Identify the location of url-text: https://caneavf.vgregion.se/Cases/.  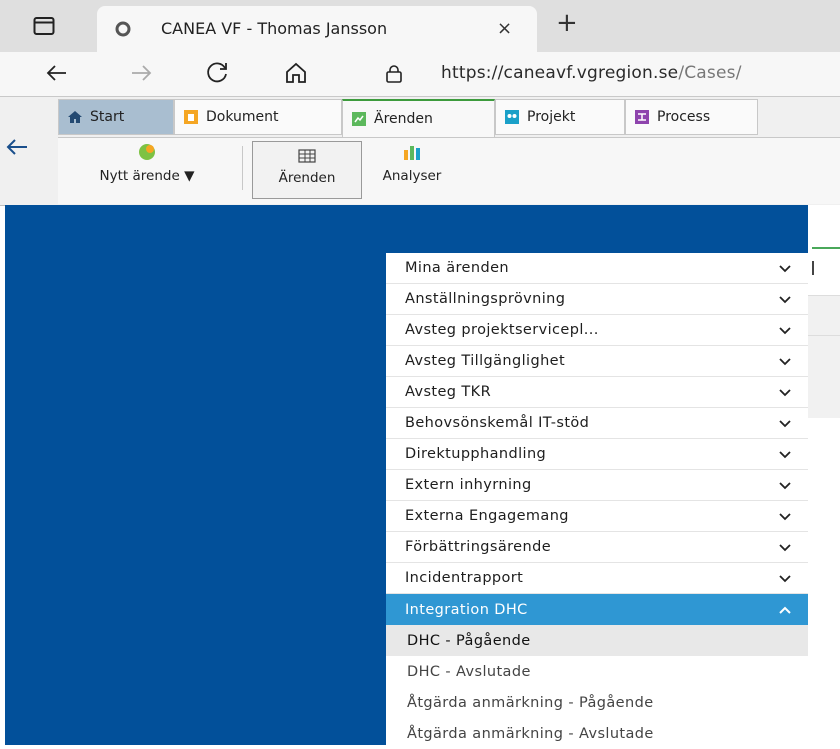
(591, 73).